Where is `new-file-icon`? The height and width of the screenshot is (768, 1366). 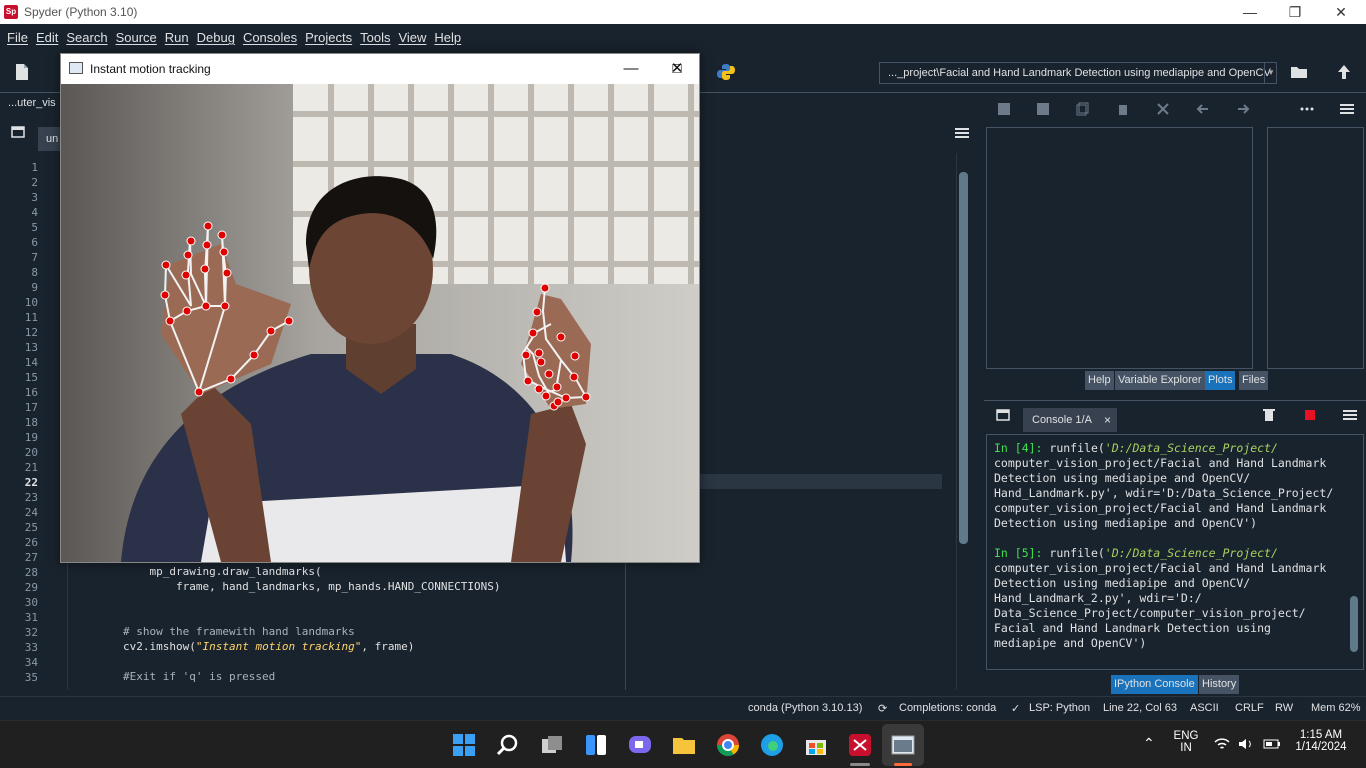
new-file-icon is located at coordinates (22, 72).